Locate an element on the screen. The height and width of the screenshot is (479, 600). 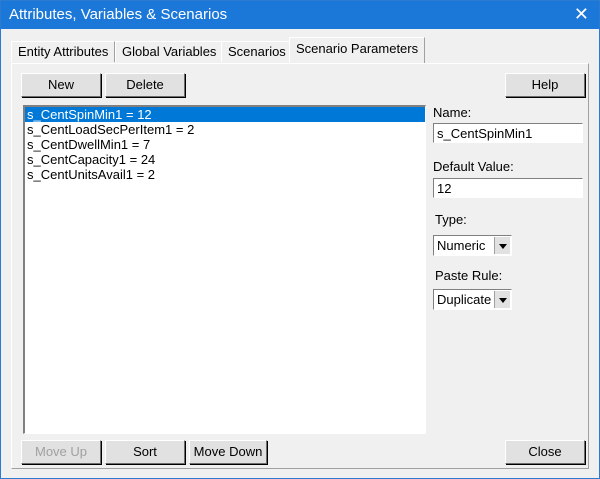
move-down-button: Move Down is located at coordinates (228, 452).